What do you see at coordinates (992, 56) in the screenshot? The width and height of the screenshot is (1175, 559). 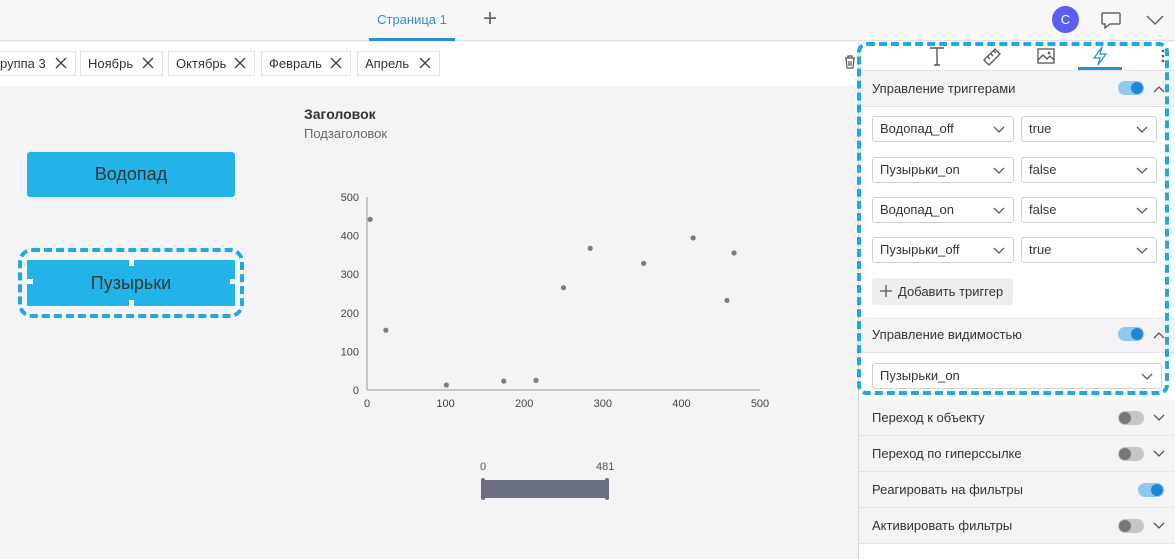 I see `ruler-icon` at bounding box center [992, 56].